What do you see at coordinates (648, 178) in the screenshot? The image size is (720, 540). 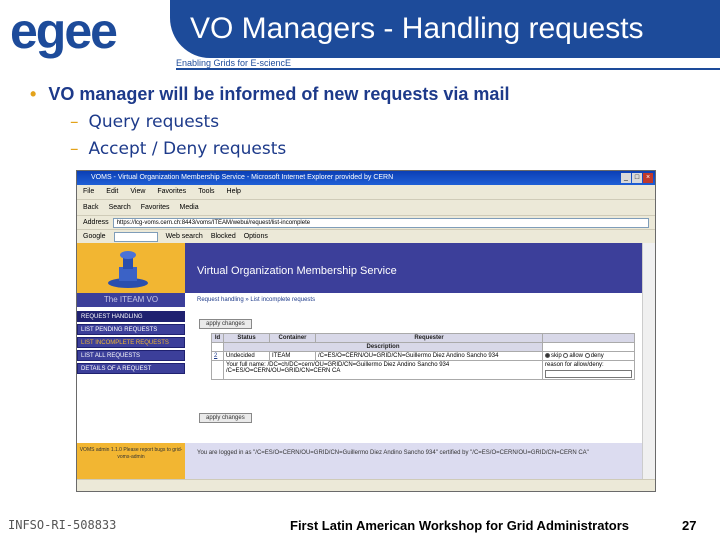 I see `close-icon: ×` at bounding box center [648, 178].